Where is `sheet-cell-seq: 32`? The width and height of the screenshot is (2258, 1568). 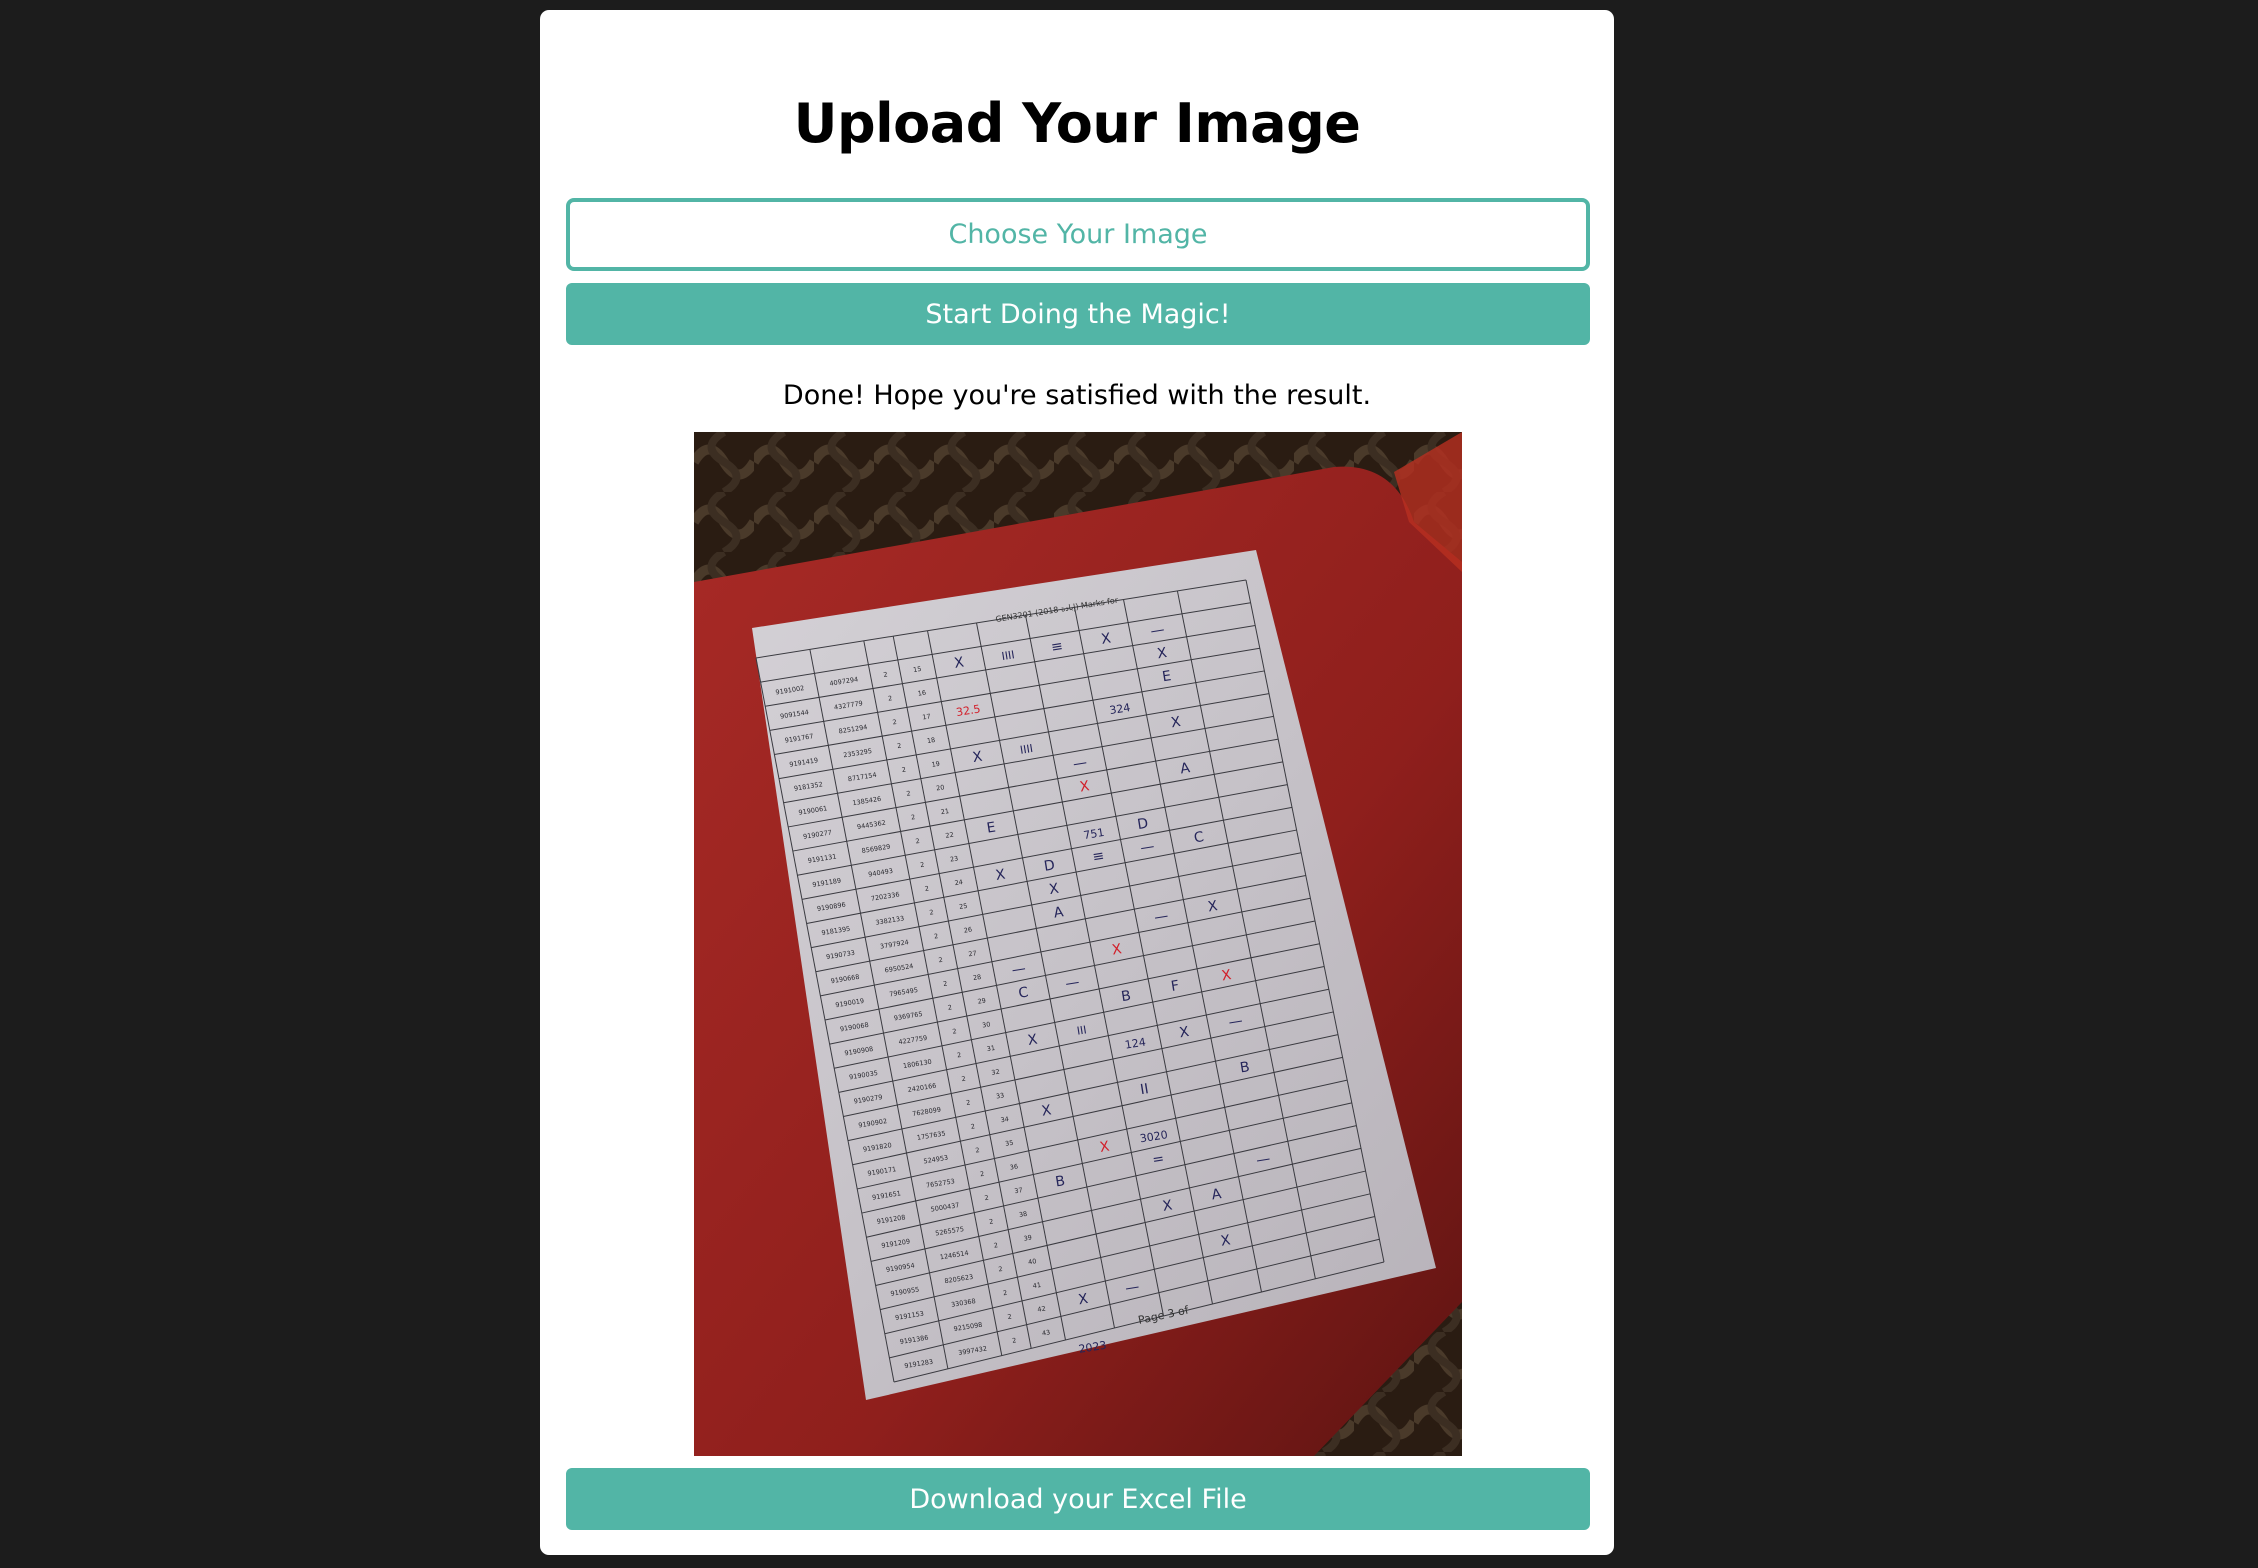
sheet-cell-seq: 32 is located at coordinates (995, 1072).